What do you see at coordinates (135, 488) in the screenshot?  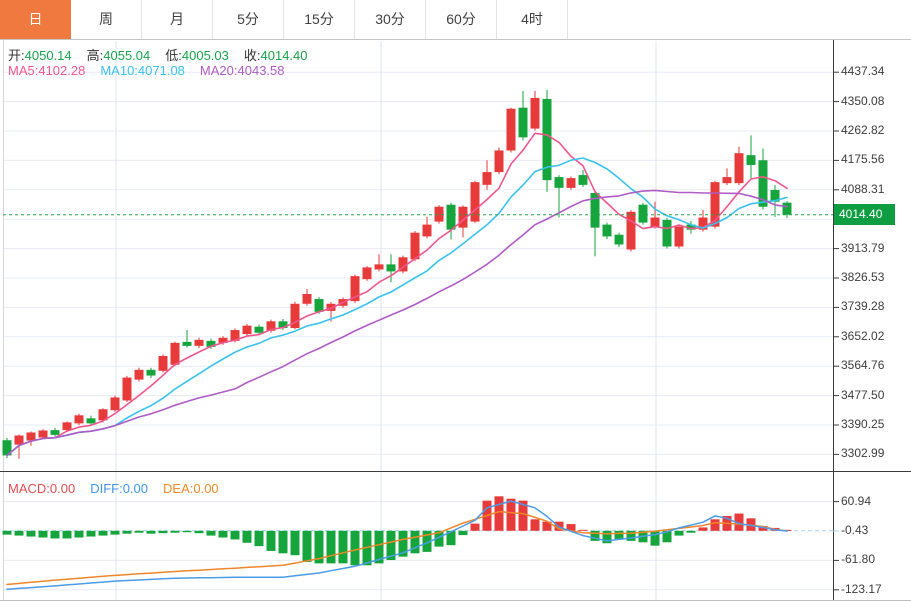 I see `diff-value: 0.00` at bounding box center [135, 488].